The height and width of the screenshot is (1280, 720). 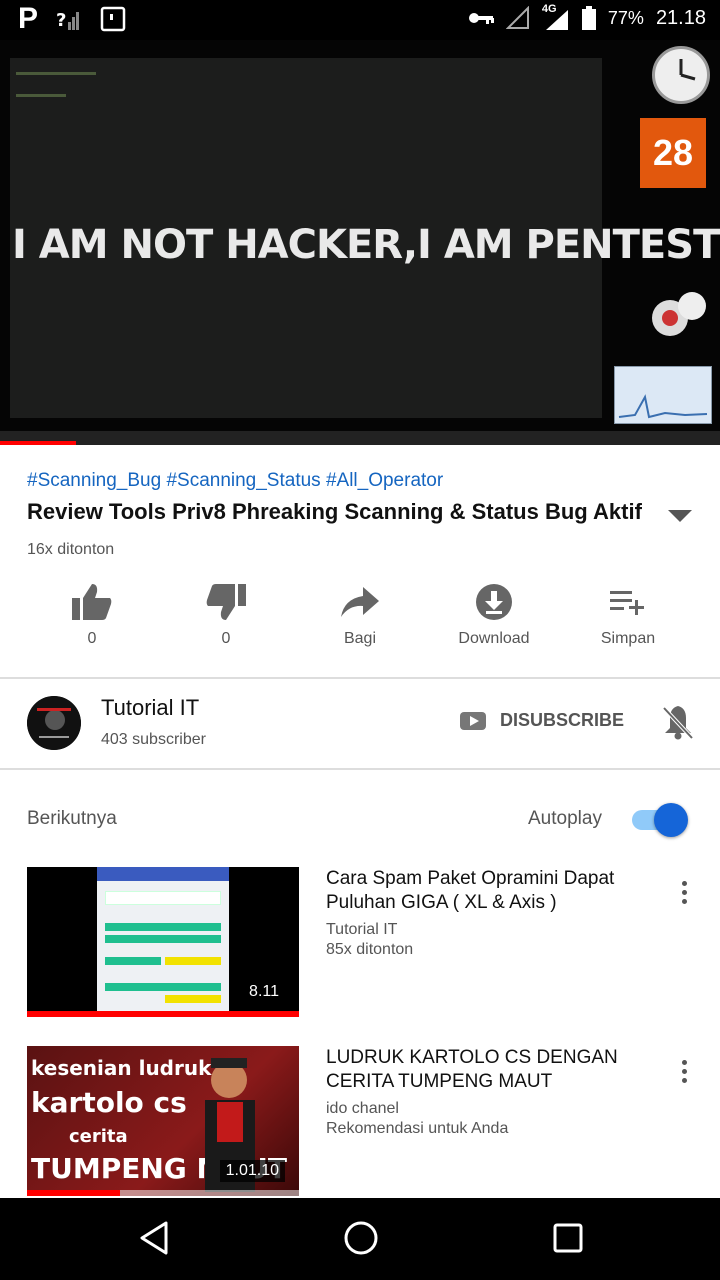 I want to click on like-button: 0, so click(x=92, y=615).